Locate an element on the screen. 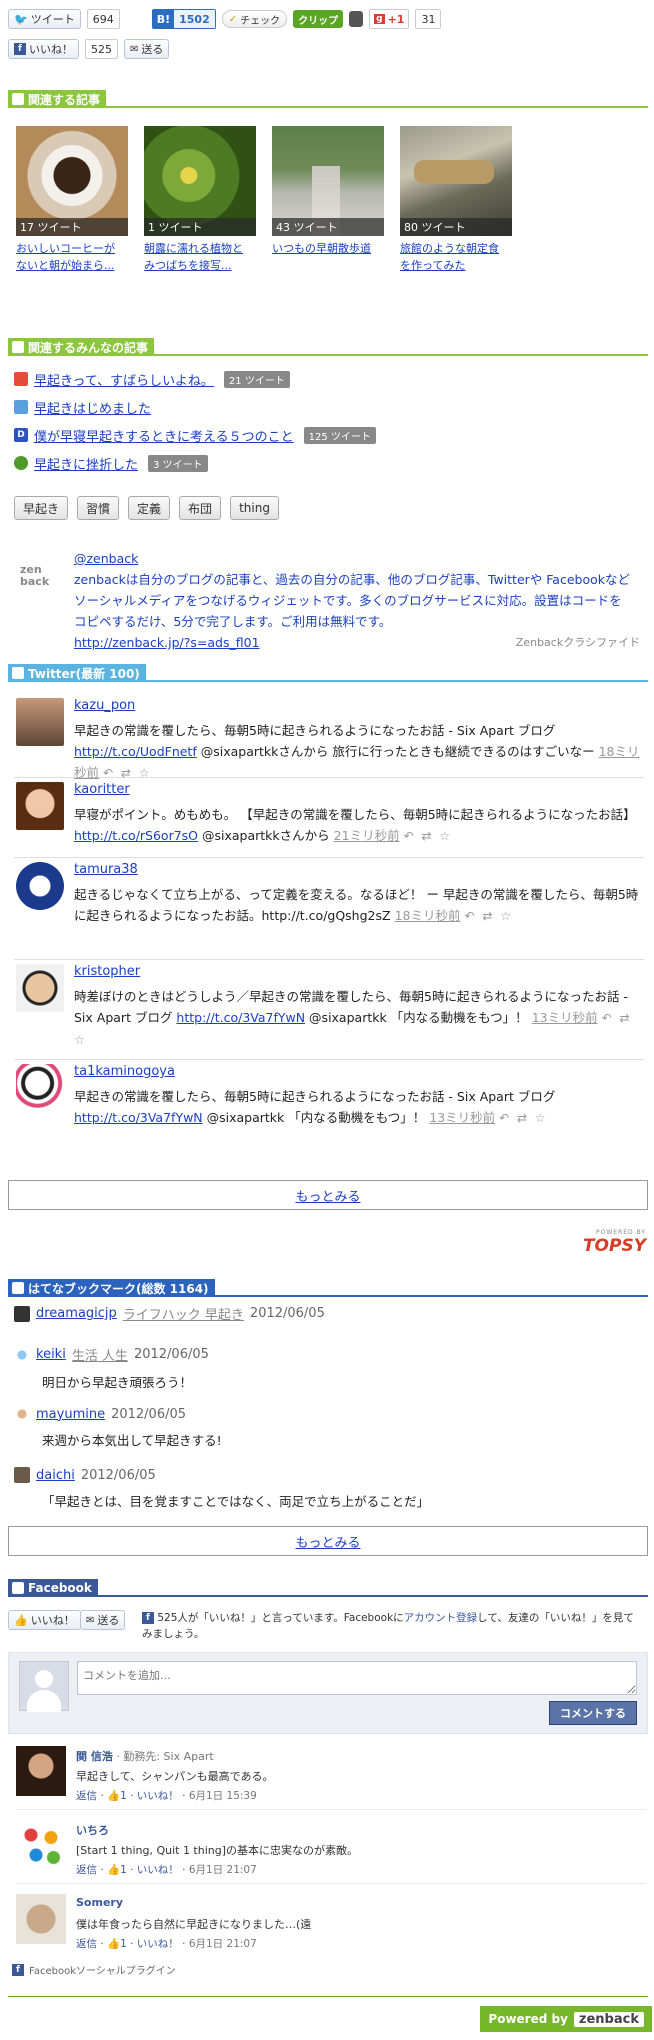 The width and height of the screenshot is (654, 2040). powered-by-zenback: Powered by zenback is located at coordinates (566, 2019).